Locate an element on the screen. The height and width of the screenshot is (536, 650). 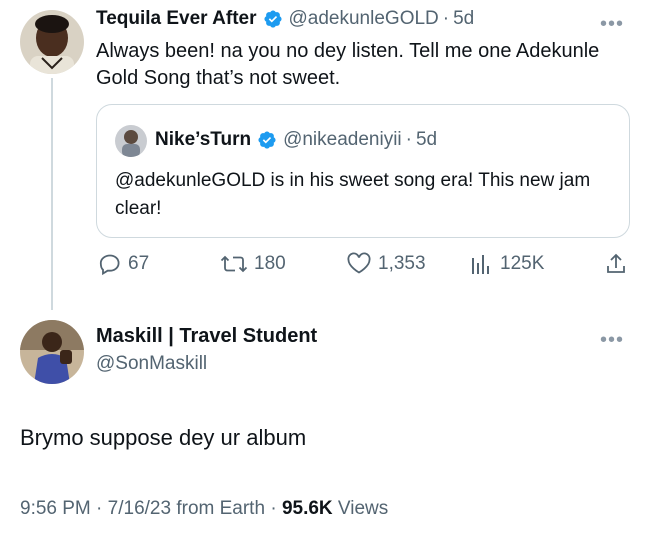
author-handle: @adekunleGOLD is located at coordinates (364, 19).